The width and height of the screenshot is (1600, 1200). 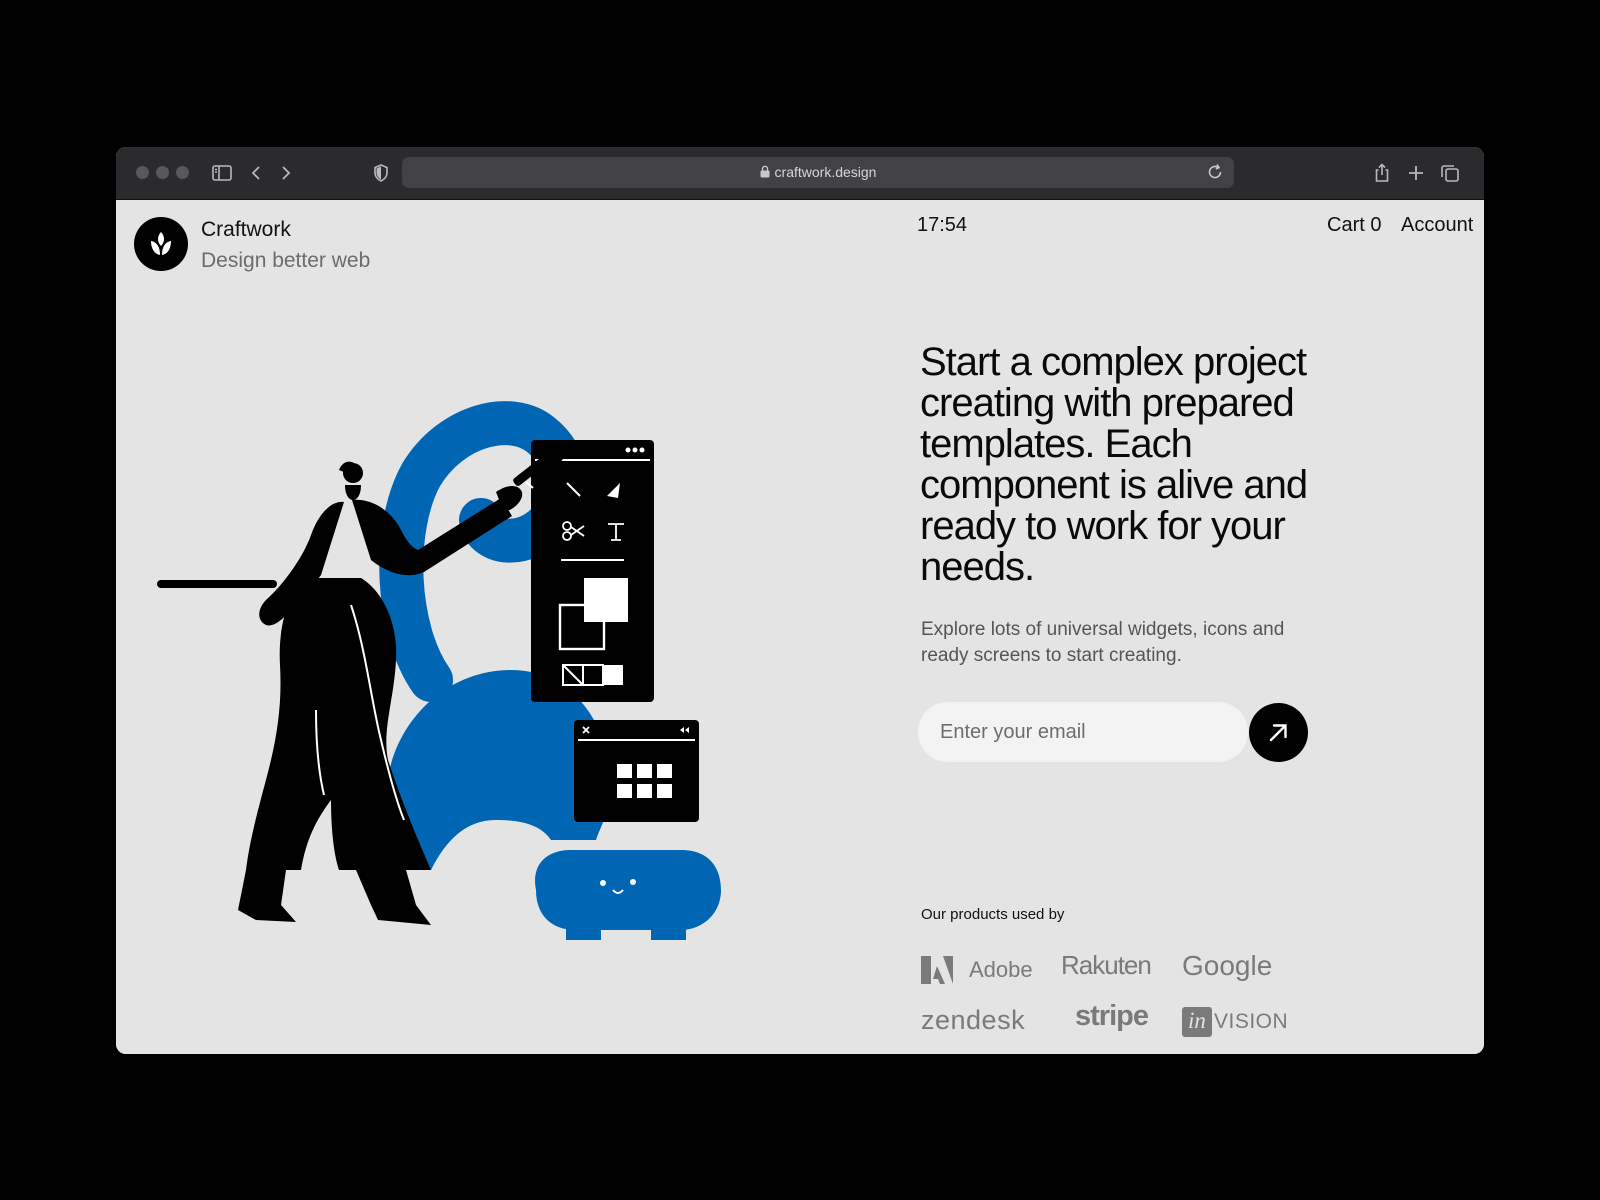 I want to click on browser-toolbar: craftwork.design, so click(x=800, y=173).